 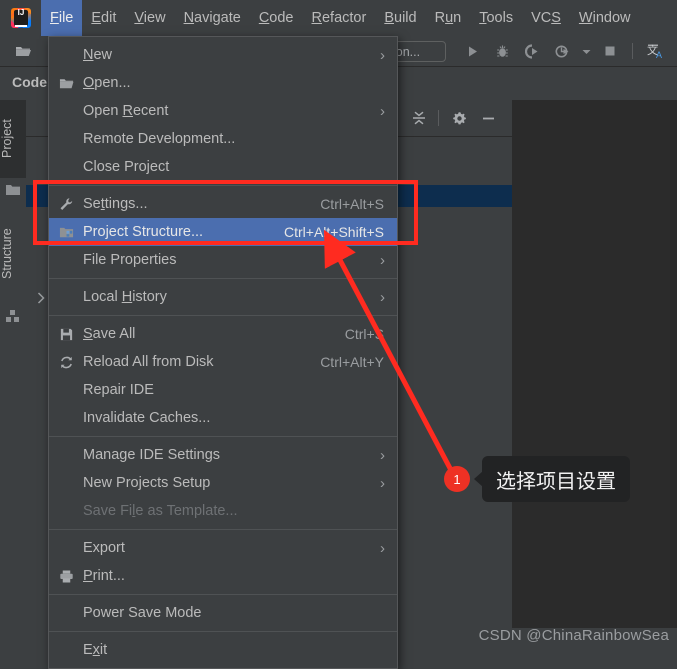 What do you see at coordinates (400, 18) in the screenshot?
I see `menubar-item-build: Build` at bounding box center [400, 18].